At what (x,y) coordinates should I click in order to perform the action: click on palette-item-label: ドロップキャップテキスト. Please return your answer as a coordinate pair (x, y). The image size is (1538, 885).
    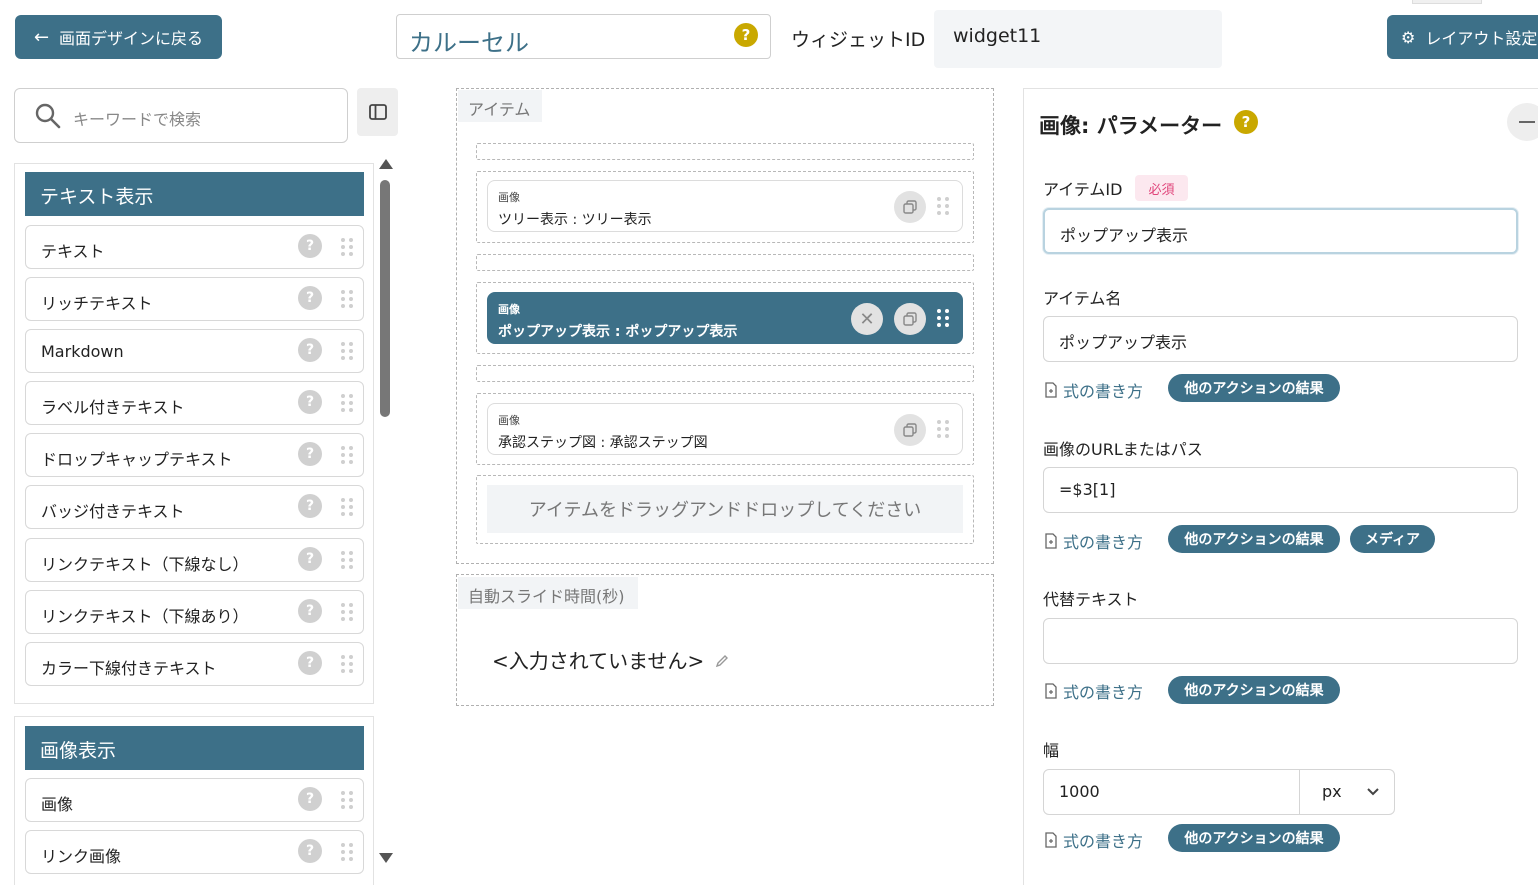
    Looking at the image, I should click on (137, 459).